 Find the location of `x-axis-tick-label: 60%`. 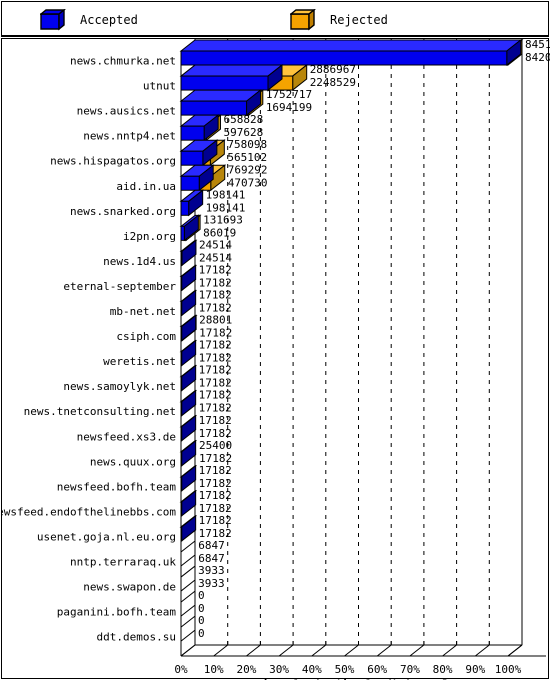

x-axis-tick-label: 60% is located at coordinates (377, 669).